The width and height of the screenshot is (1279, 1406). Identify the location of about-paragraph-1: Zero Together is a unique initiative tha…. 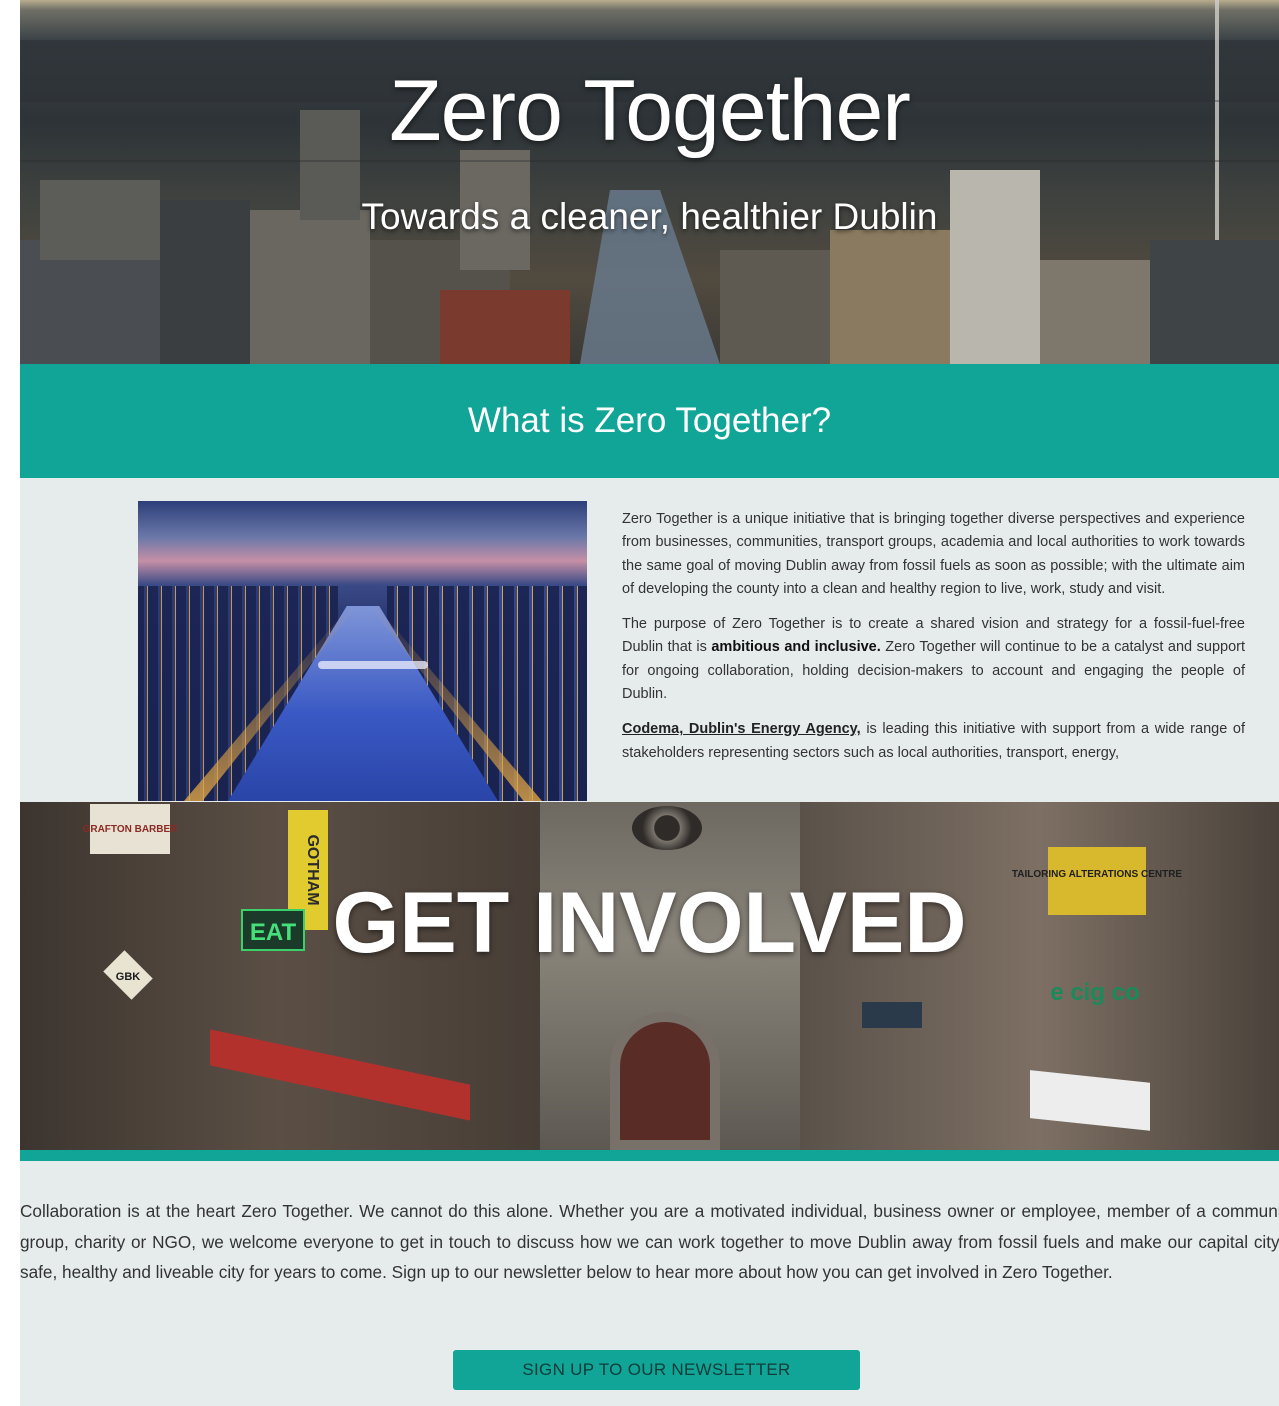
(933, 554).